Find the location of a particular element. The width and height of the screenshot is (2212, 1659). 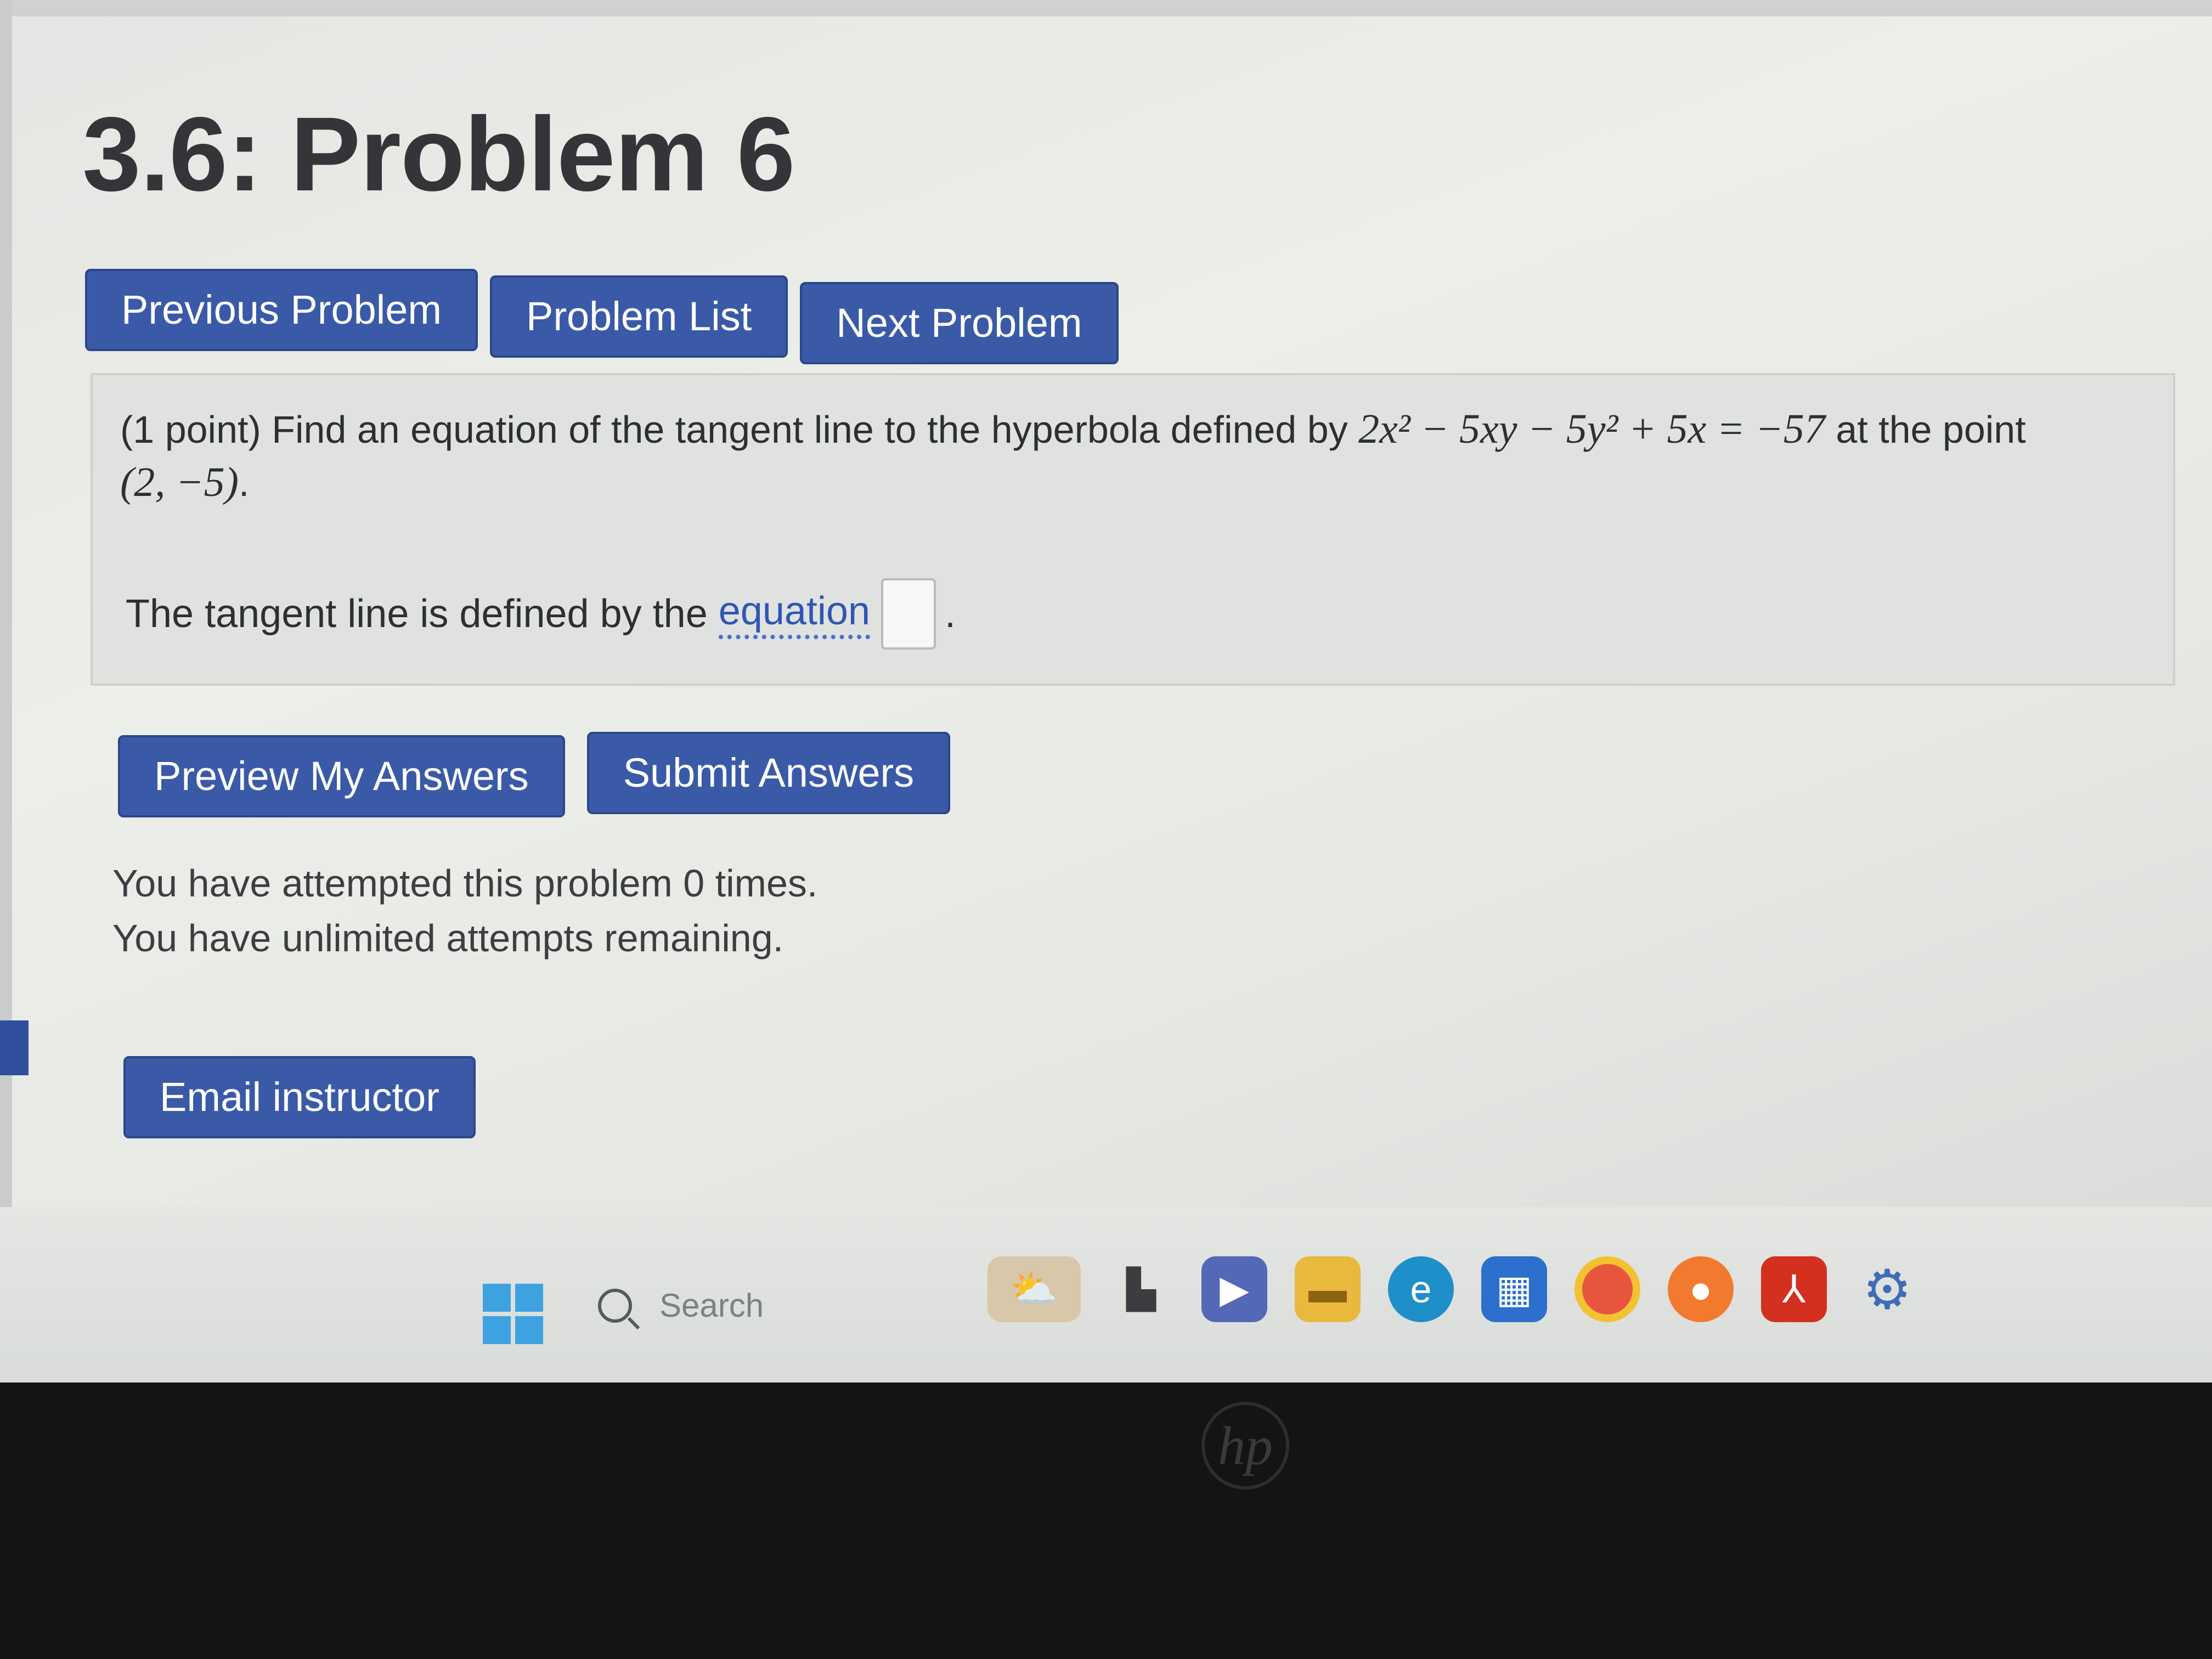

answer-input is located at coordinates (909, 614).